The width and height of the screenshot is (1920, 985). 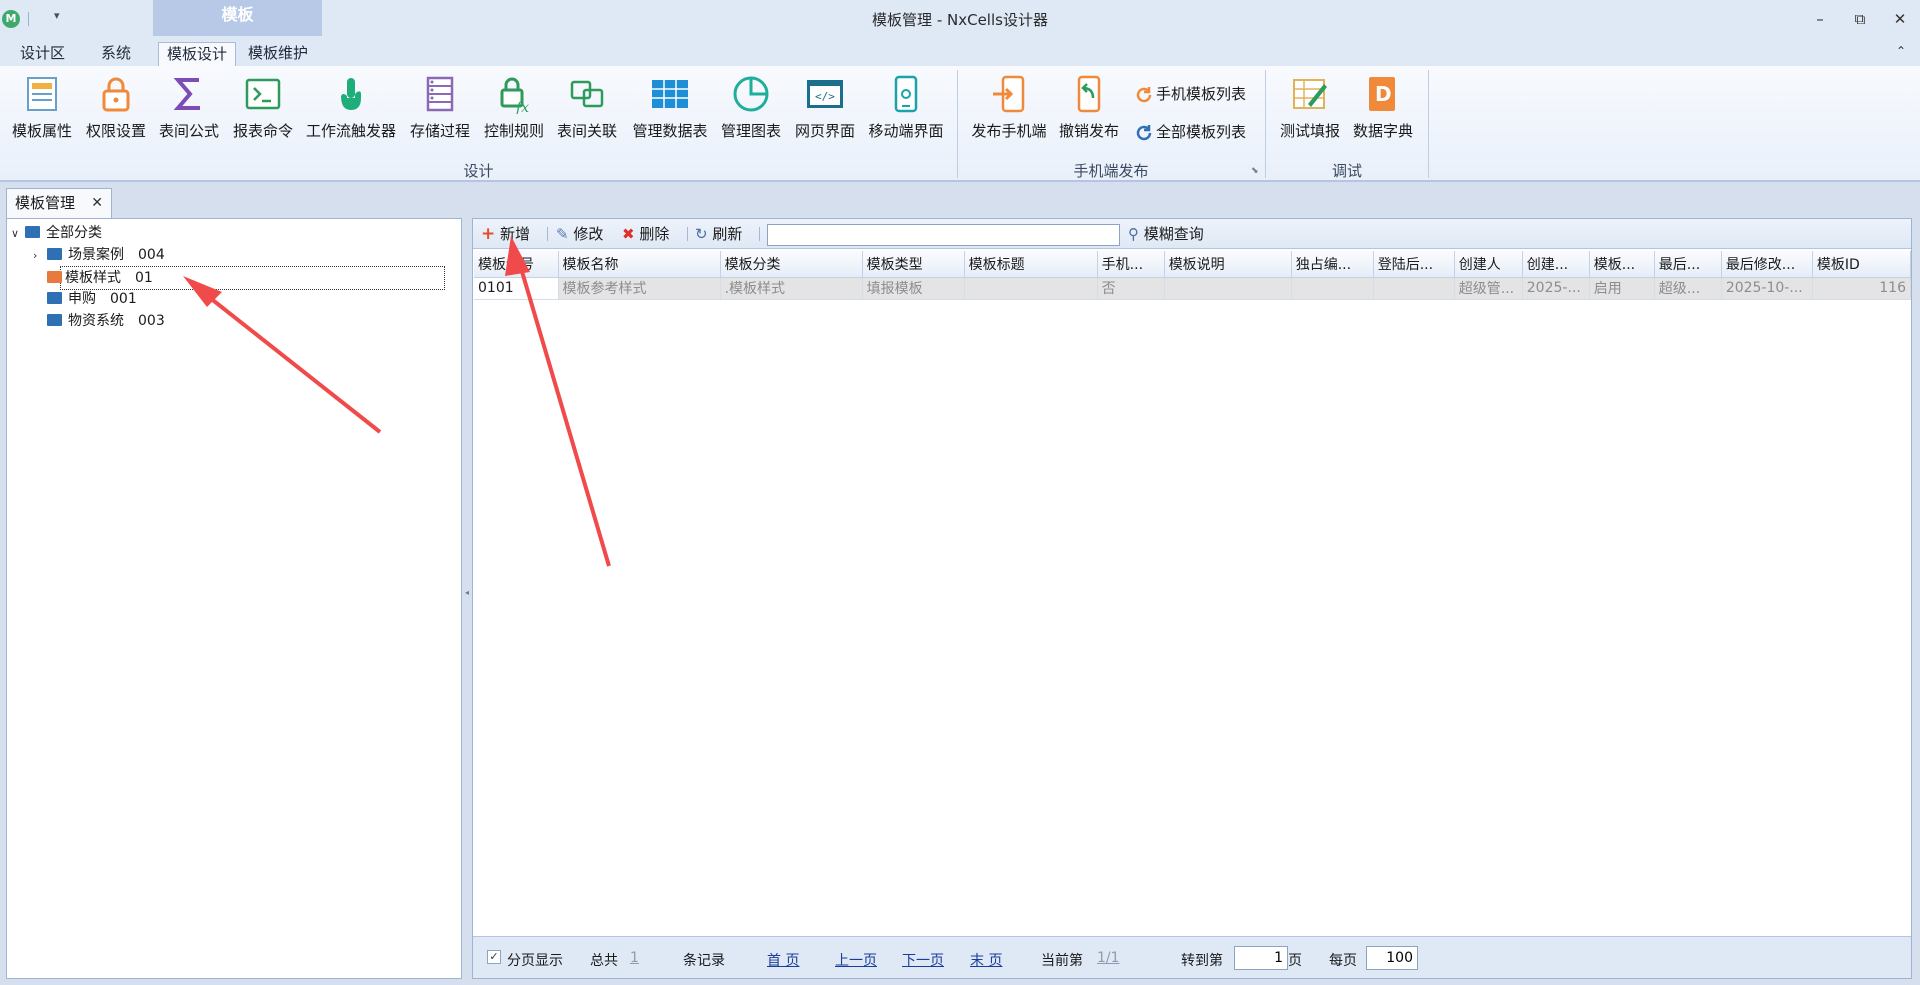 What do you see at coordinates (639, 288) in the screenshot?
I see `table-cell: 模板参考样式` at bounding box center [639, 288].